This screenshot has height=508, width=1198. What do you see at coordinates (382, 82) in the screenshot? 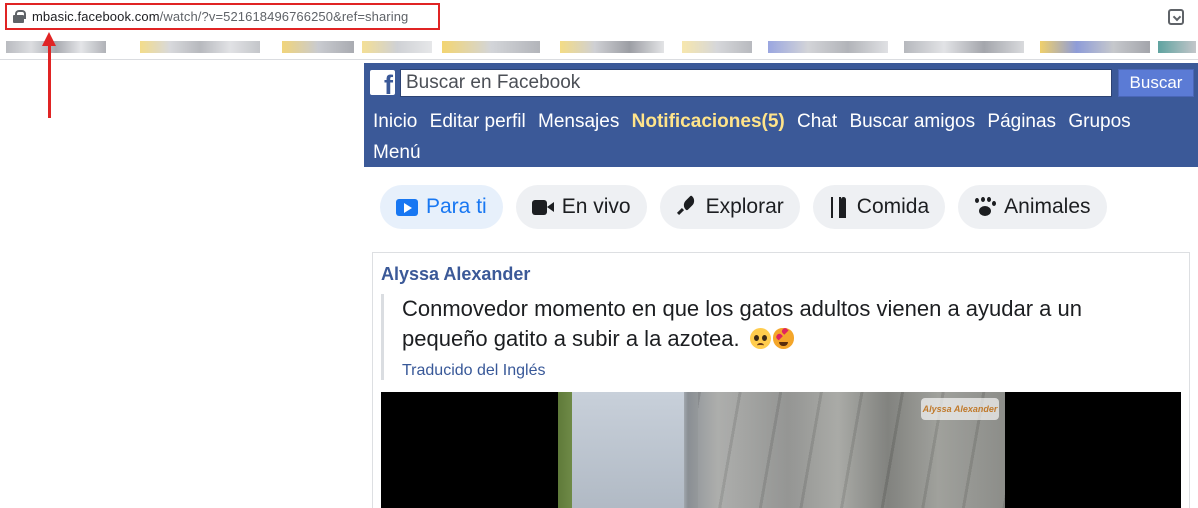
I see `facebook-logo-icon: f` at bounding box center [382, 82].